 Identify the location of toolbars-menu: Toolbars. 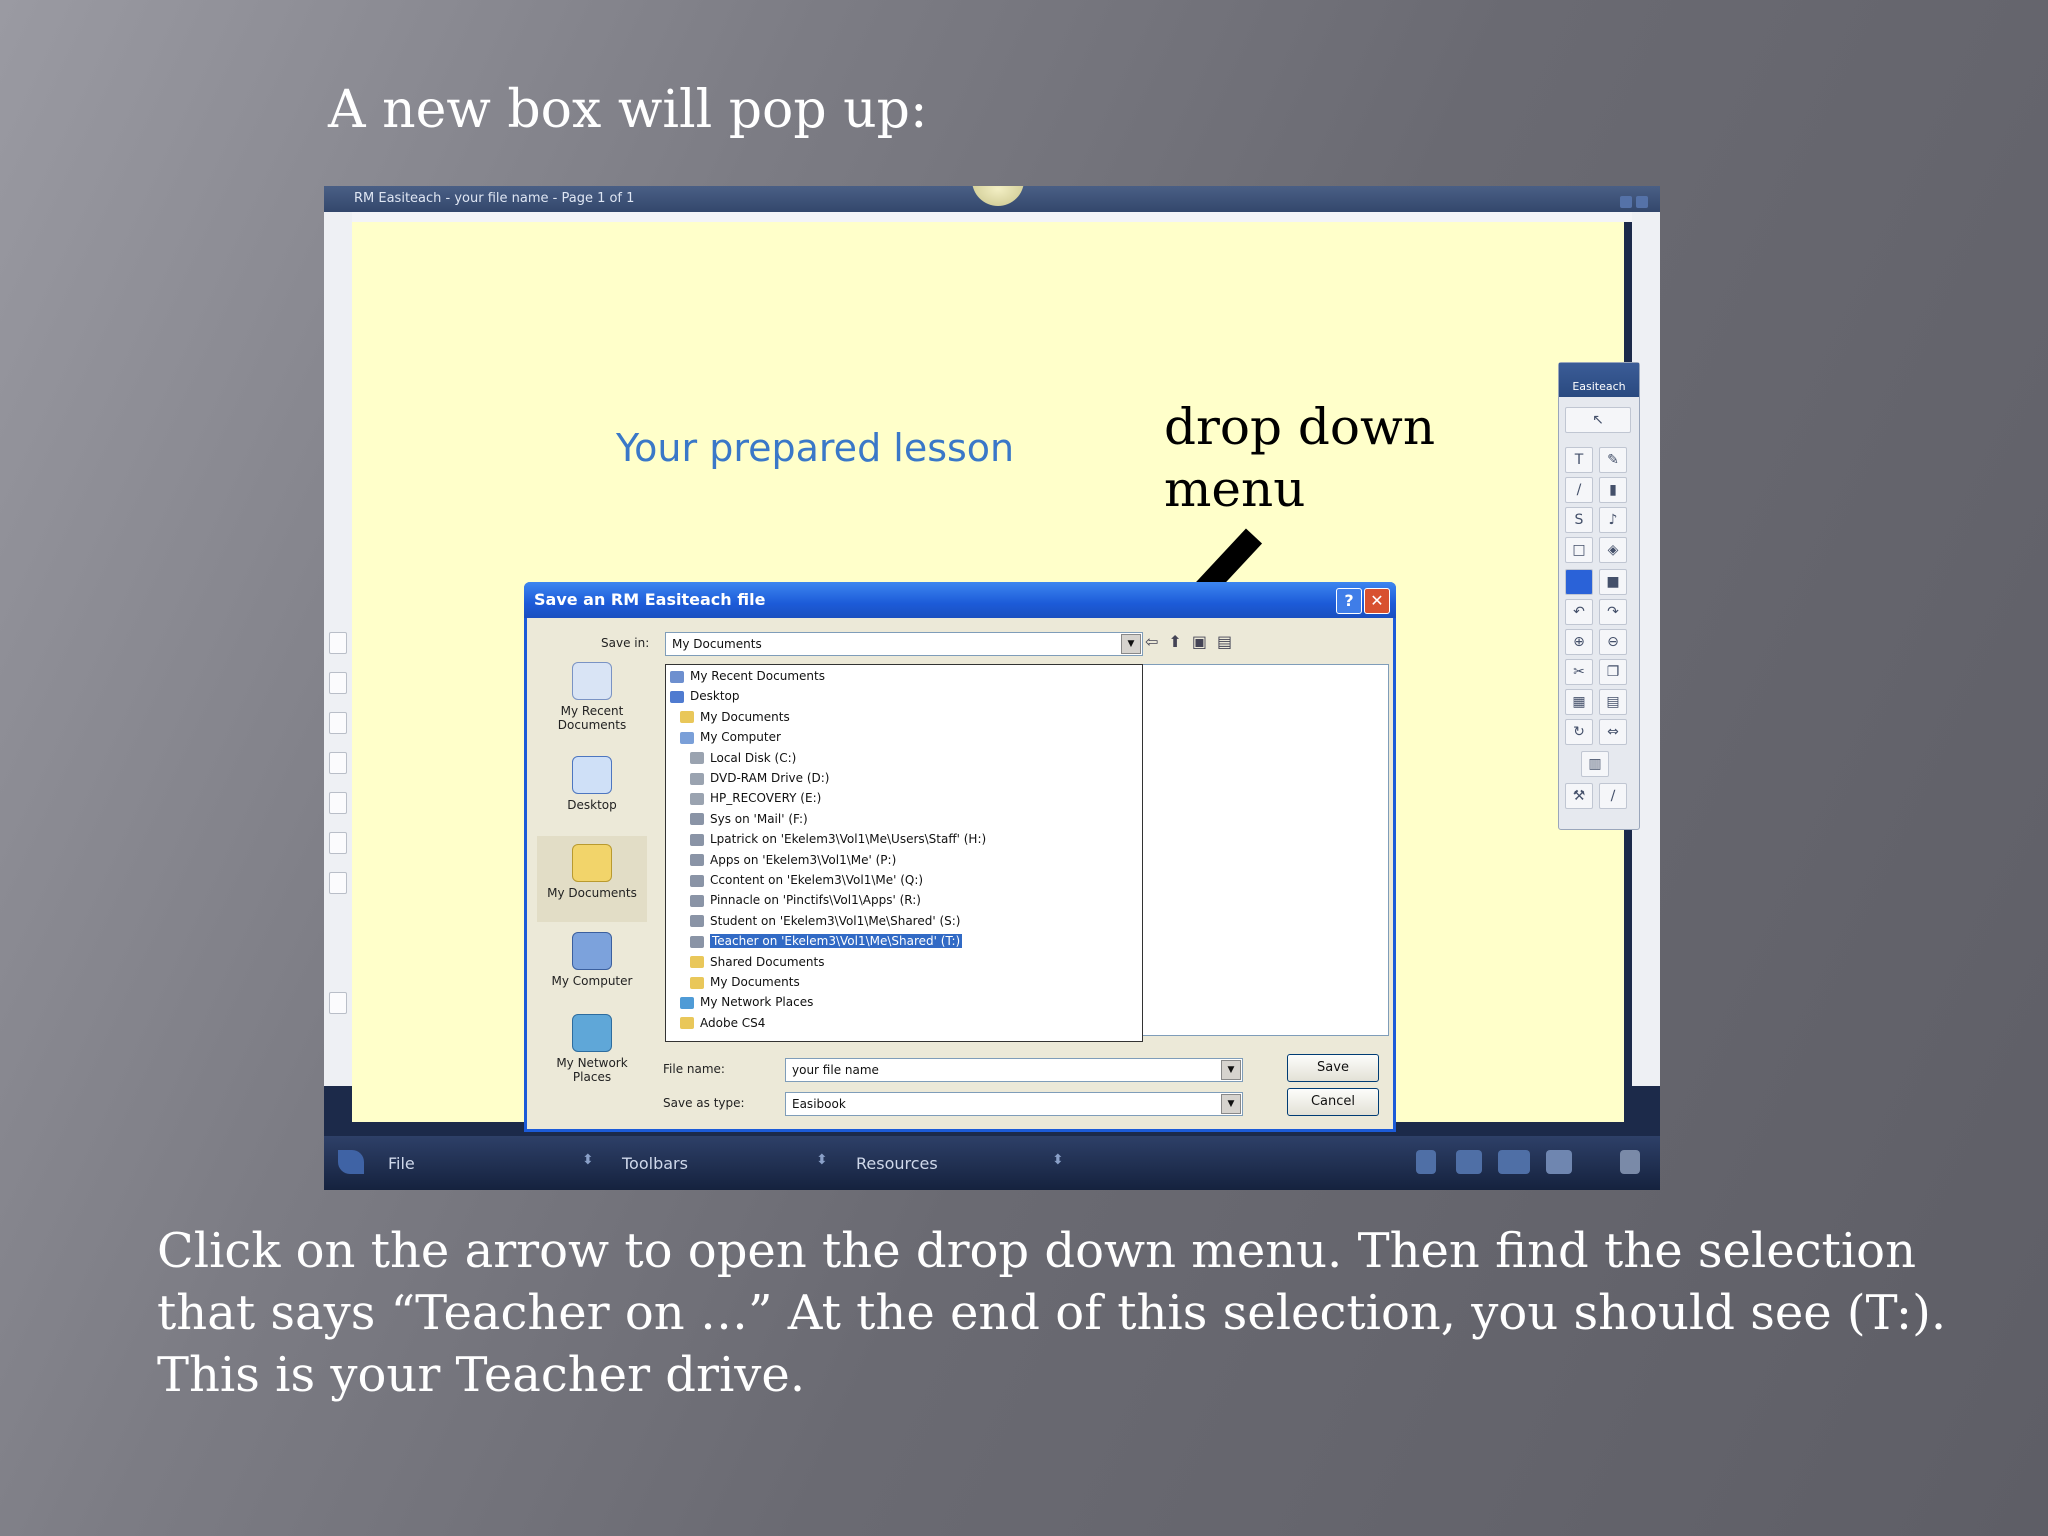
(655, 1163).